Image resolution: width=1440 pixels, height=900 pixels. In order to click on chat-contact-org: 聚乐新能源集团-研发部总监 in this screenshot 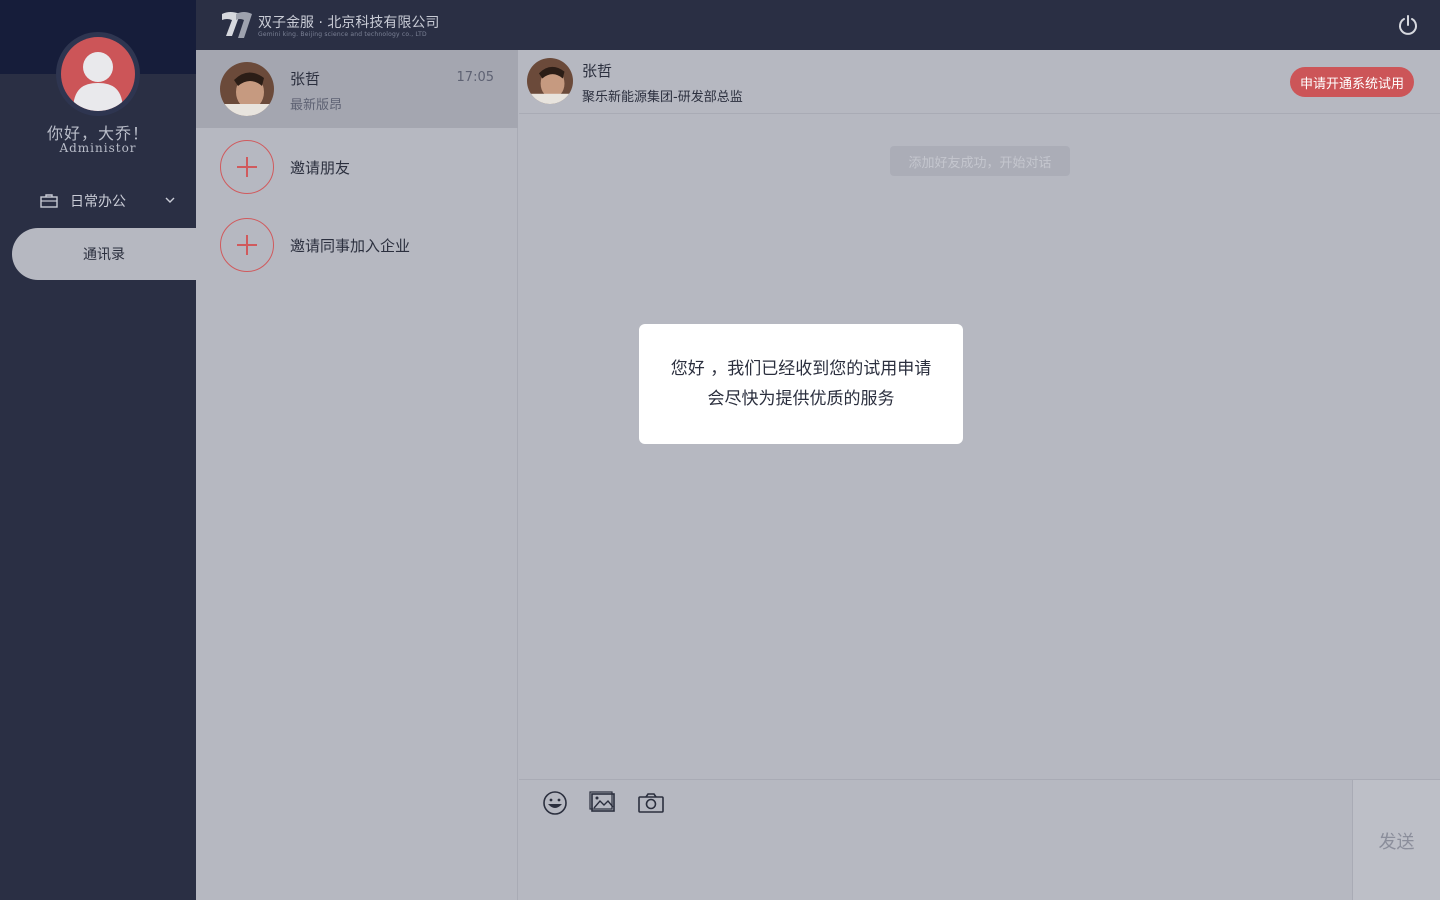, I will do `click(662, 97)`.